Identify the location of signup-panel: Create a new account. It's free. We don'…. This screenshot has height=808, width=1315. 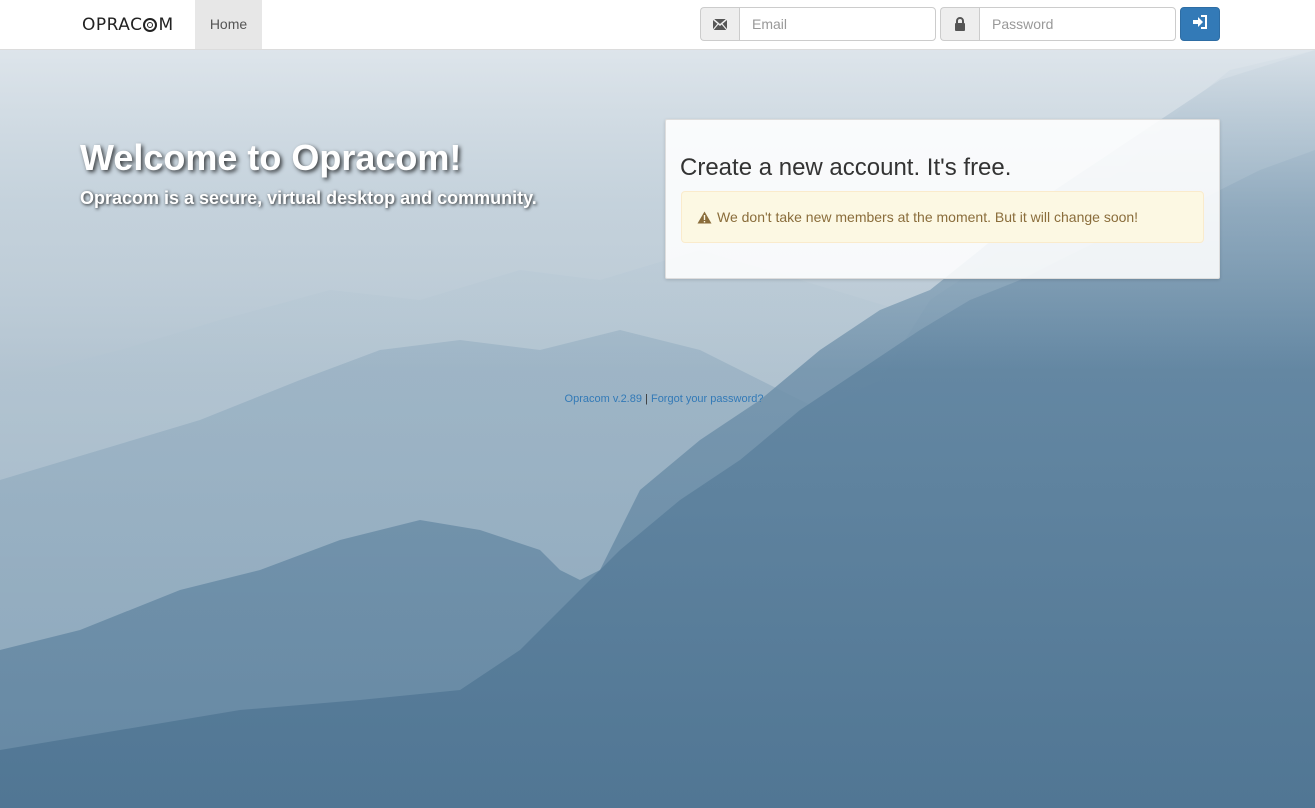
(942, 199).